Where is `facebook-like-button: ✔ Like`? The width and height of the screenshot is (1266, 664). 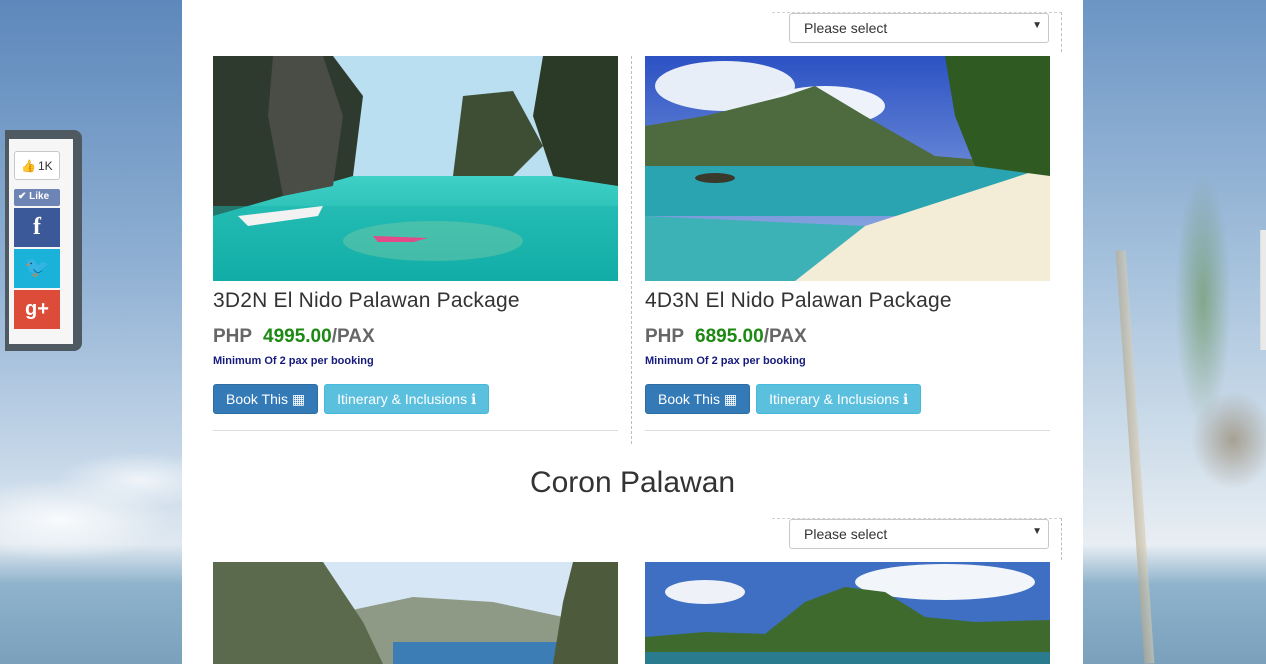
facebook-like-button: ✔ Like is located at coordinates (37, 197).